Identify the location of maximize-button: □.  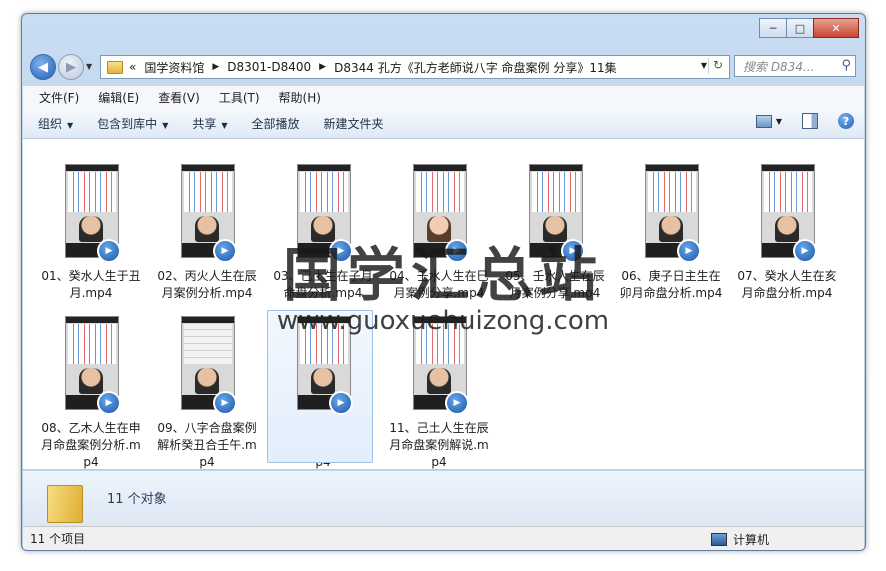
(800, 28).